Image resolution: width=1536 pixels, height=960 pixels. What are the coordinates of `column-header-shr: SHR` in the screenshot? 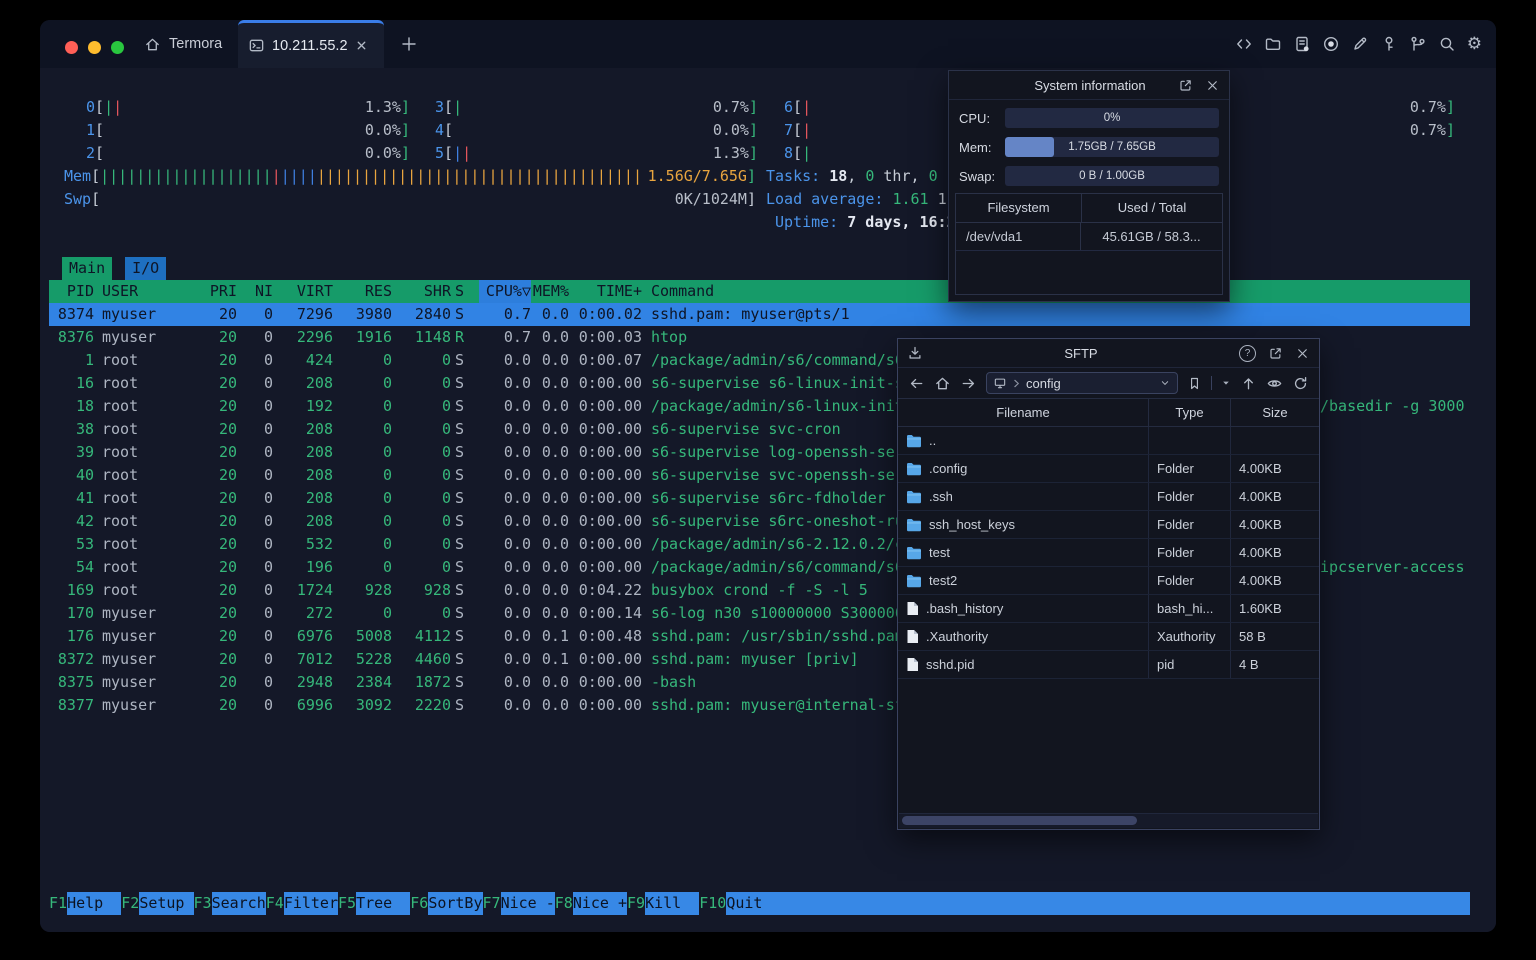 It's located at (421, 291).